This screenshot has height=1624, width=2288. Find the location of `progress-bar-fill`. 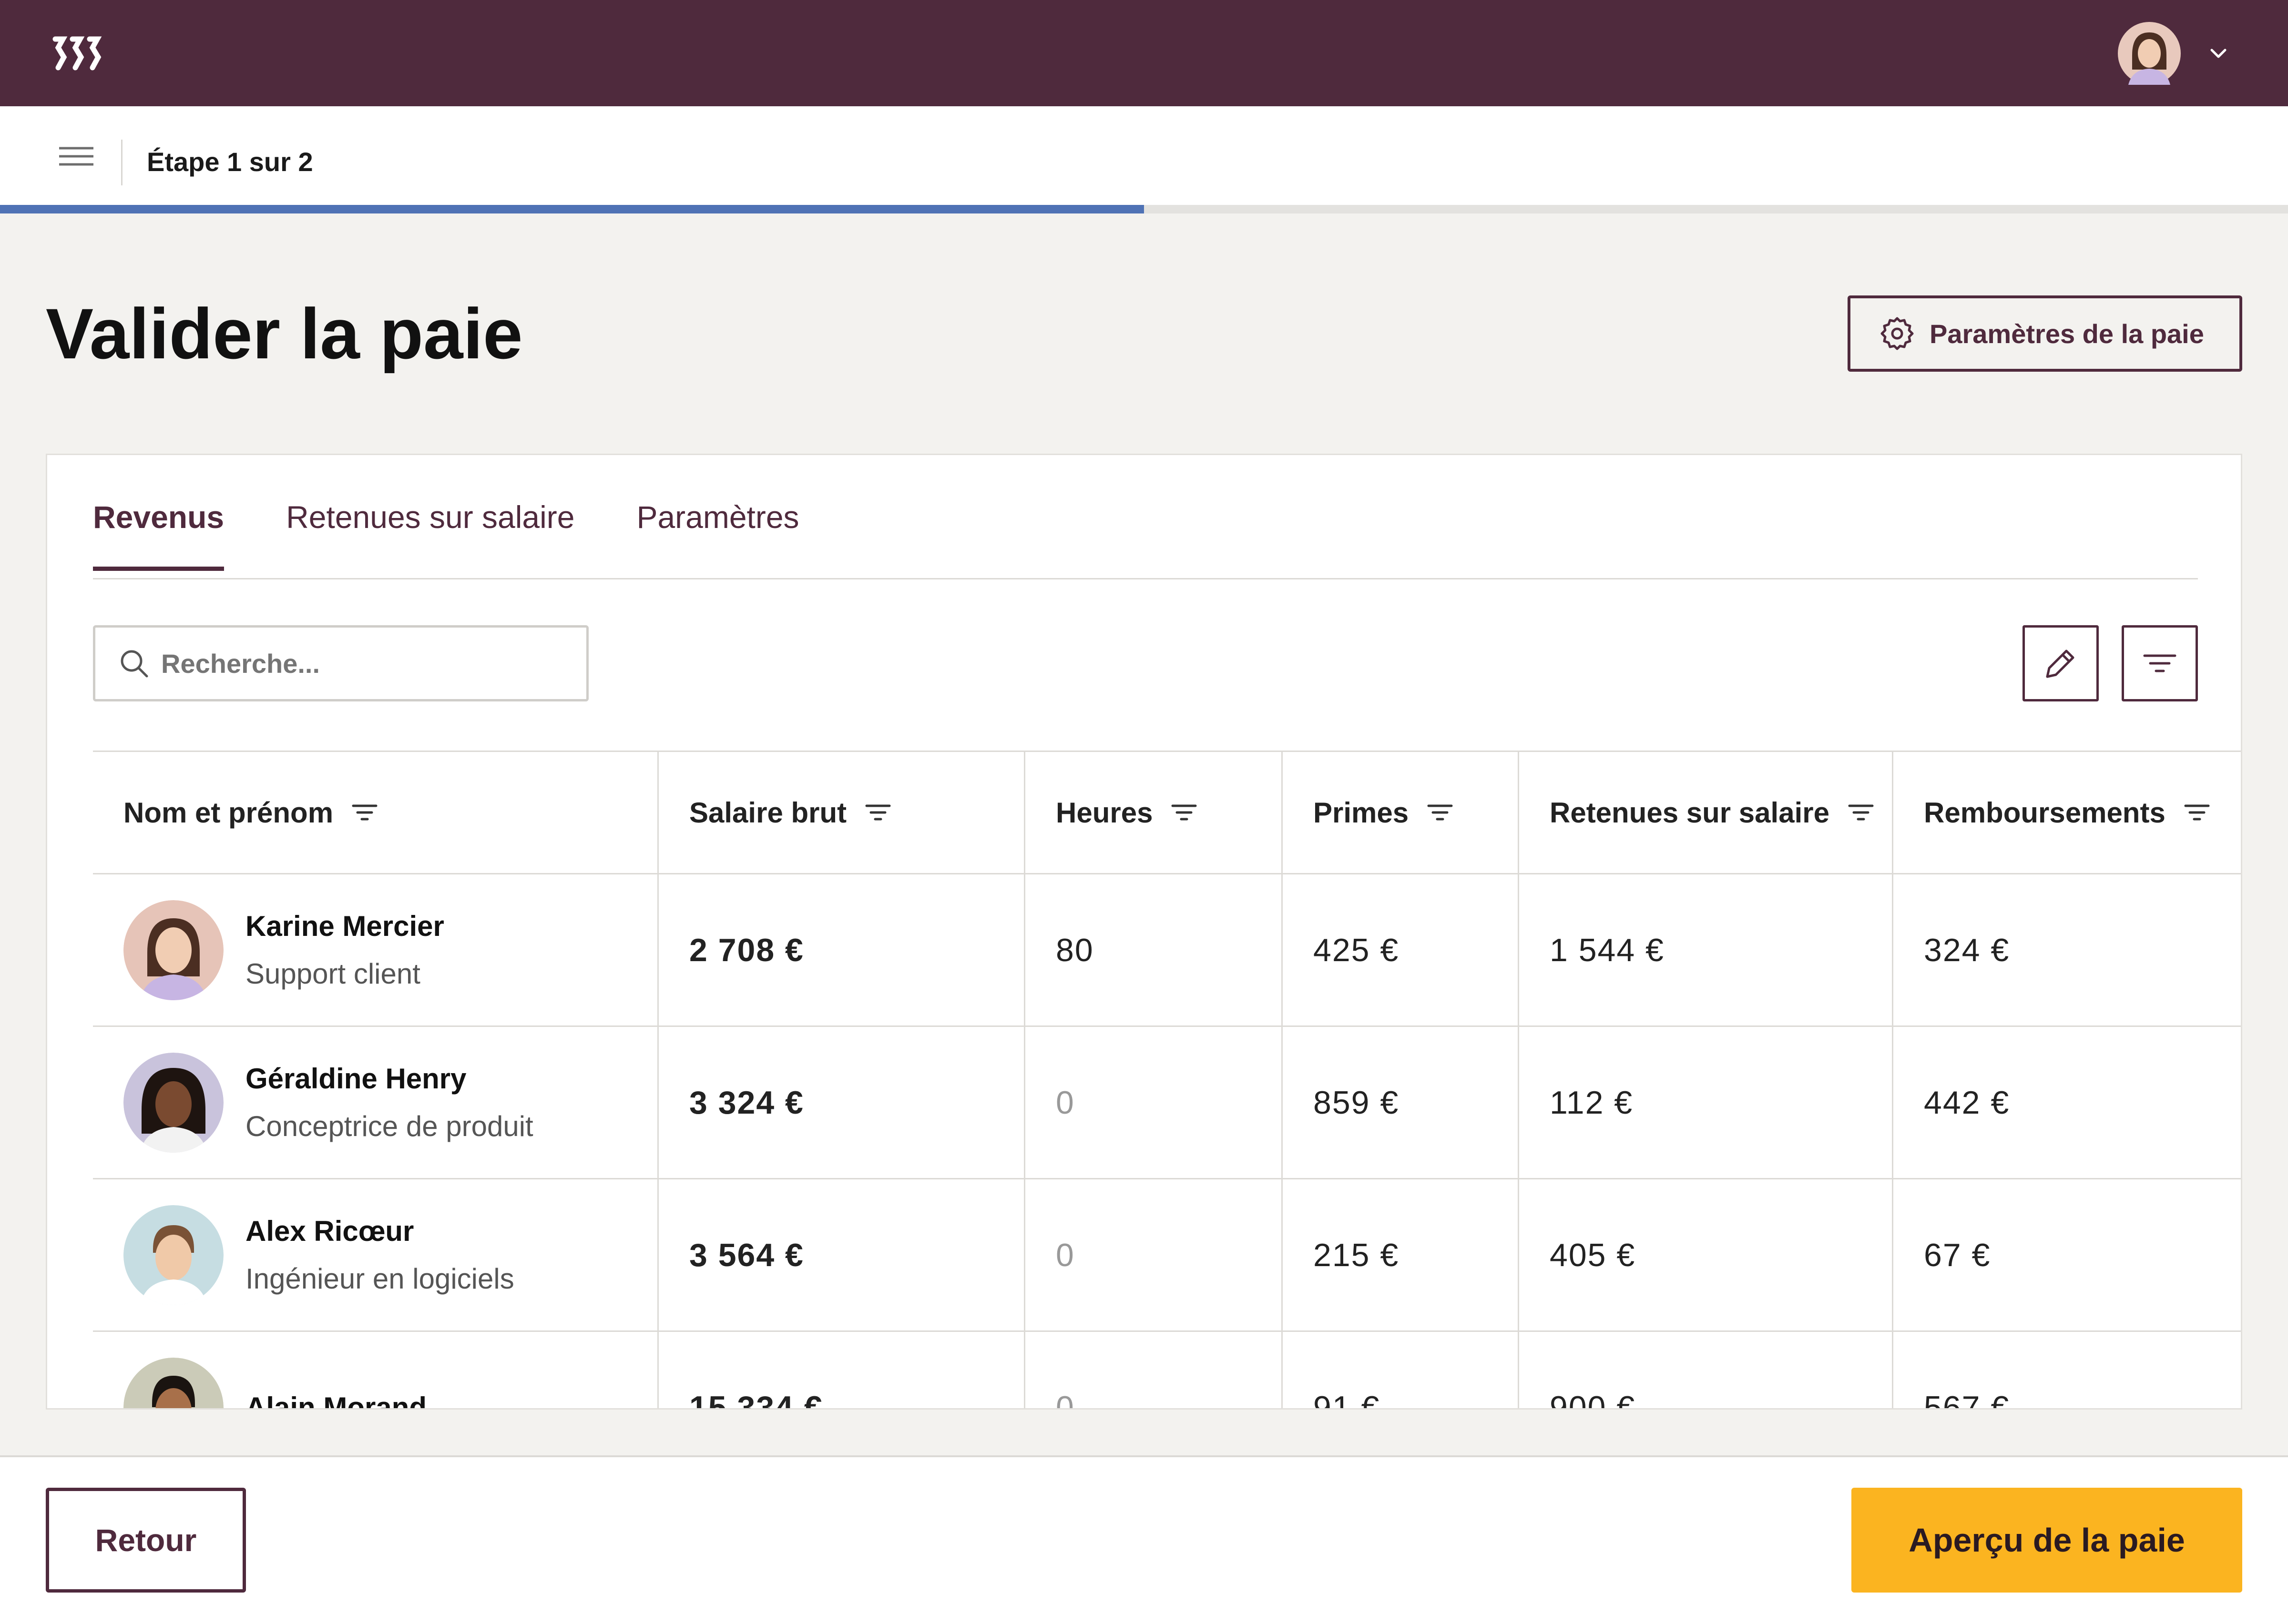

progress-bar-fill is located at coordinates (572, 209).